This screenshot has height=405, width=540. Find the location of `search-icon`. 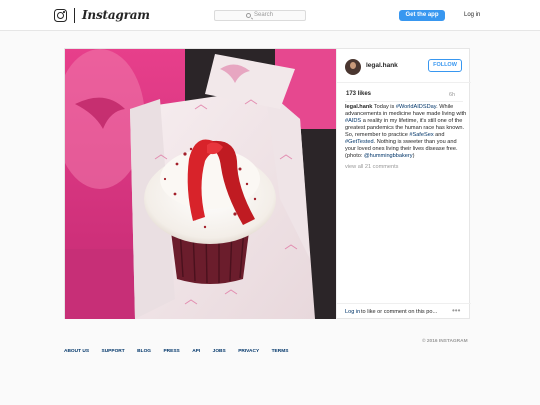

search-icon is located at coordinates (248, 15).